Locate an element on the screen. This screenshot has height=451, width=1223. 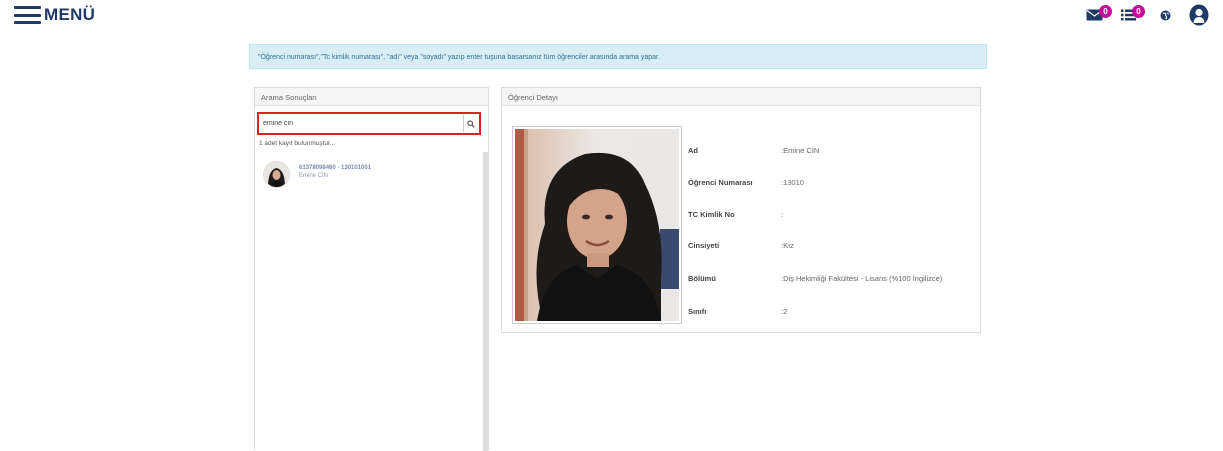
results-list: 61378098460 - 130101001 Emine CİN is located at coordinates (371, 301).